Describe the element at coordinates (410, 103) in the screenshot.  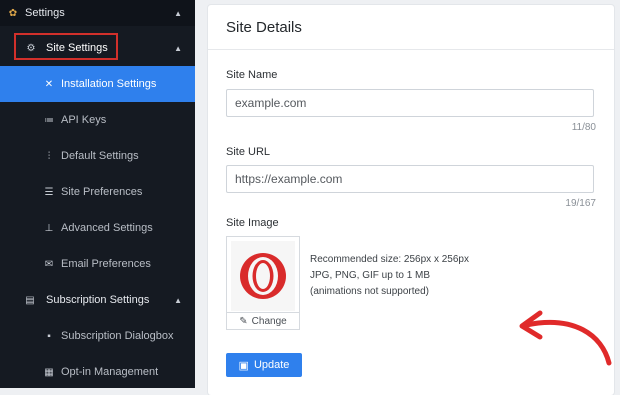
I see `site-name-input: example.com` at that location.